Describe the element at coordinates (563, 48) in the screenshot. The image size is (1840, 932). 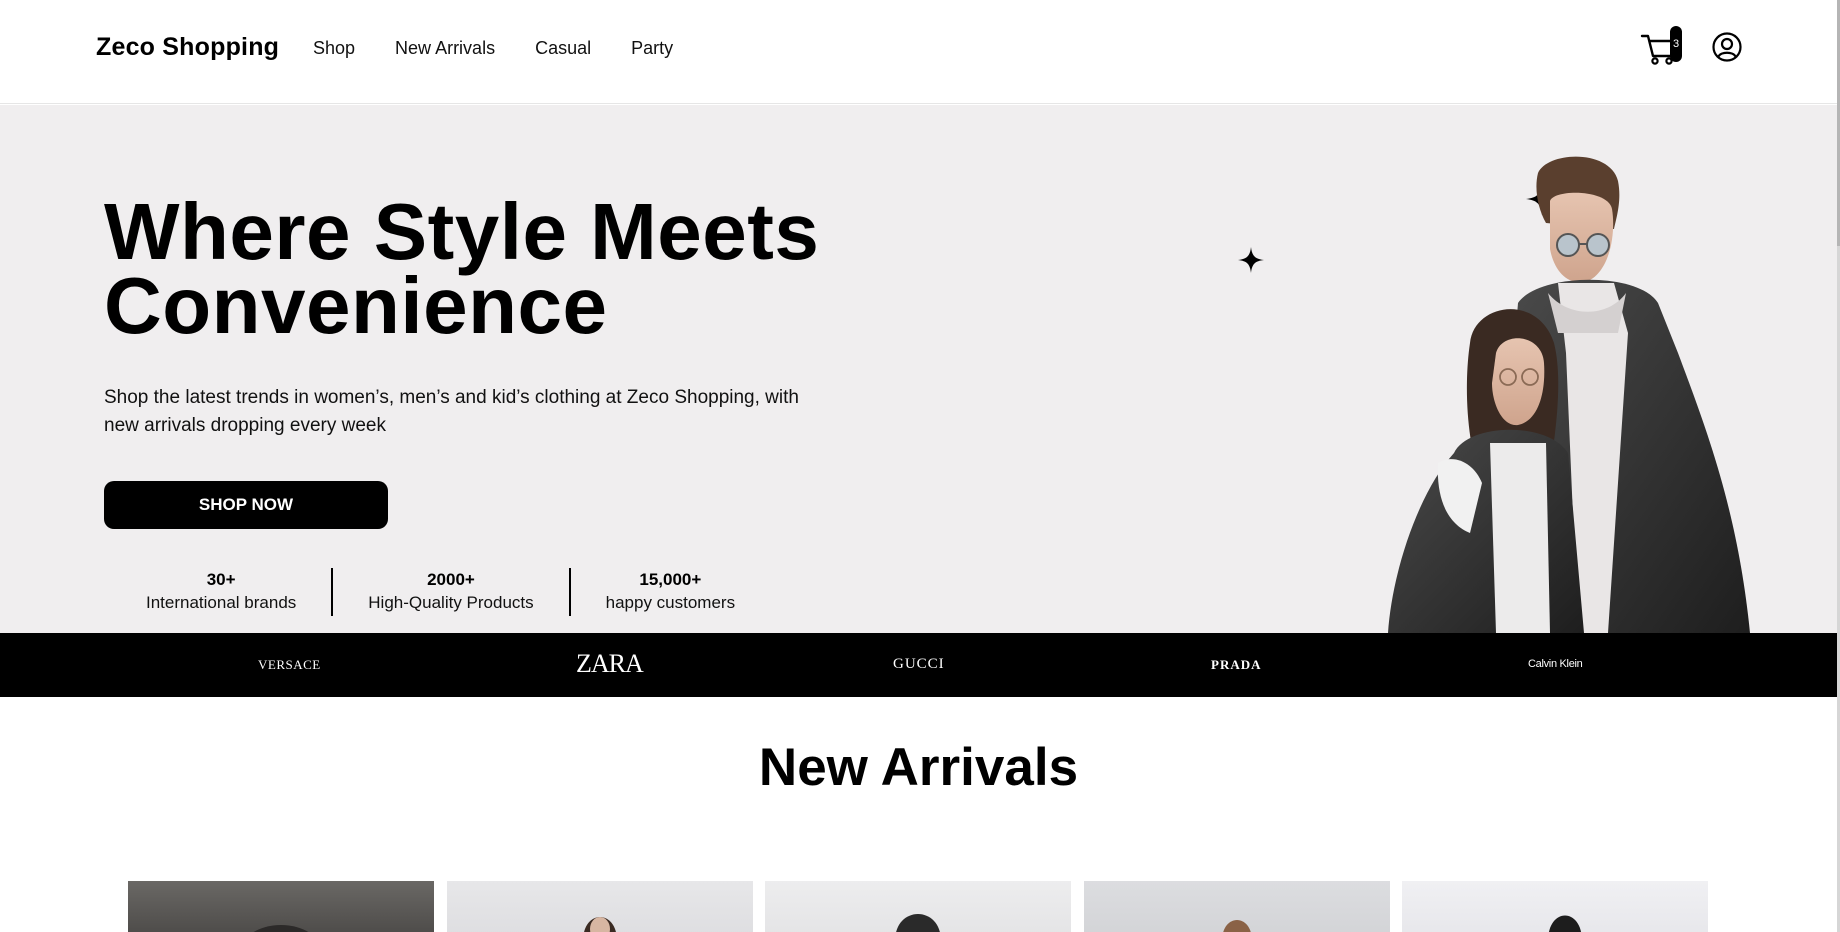
I see `nav-casual: Casual` at that location.